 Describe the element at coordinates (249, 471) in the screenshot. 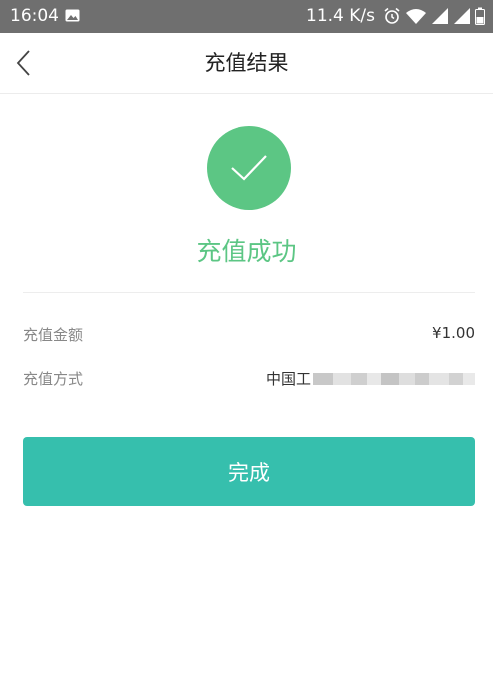

I see `done-button: 完成` at that location.